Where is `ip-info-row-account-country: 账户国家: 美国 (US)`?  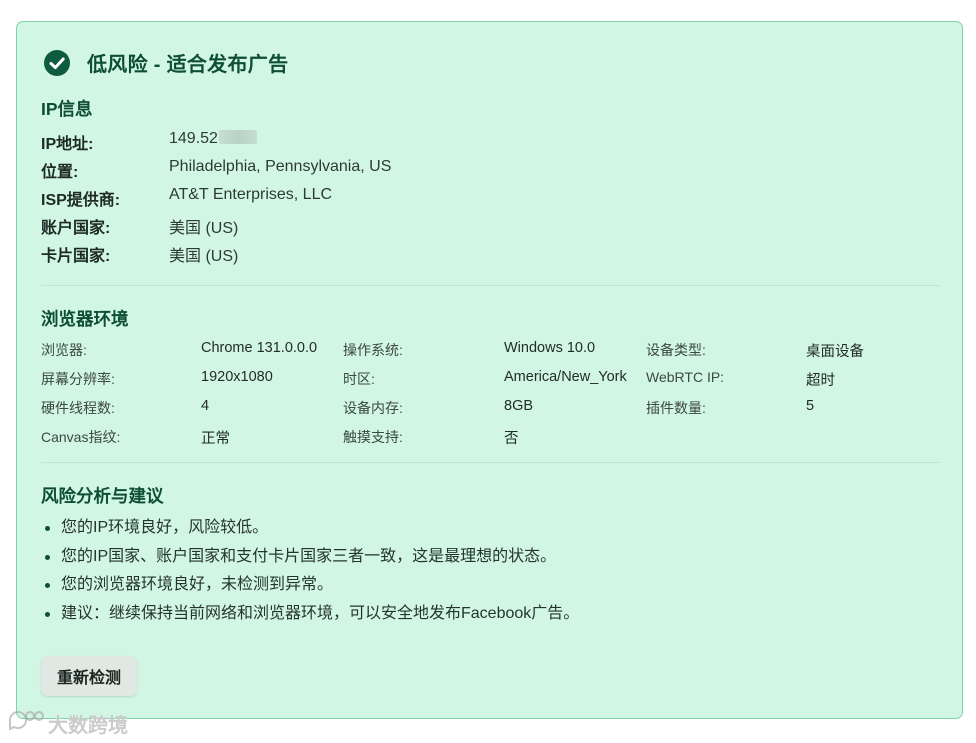
ip-info-row-account-country: 账户国家: 美国 (US) is located at coordinates (139, 226).